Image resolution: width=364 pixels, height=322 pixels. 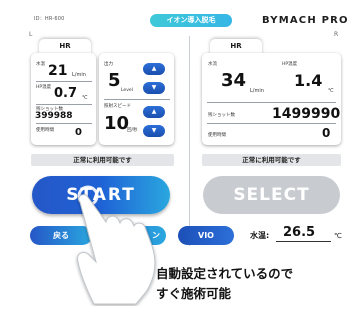 I want to click on shots-right-value: 1499990, so click(x=306, y=114).